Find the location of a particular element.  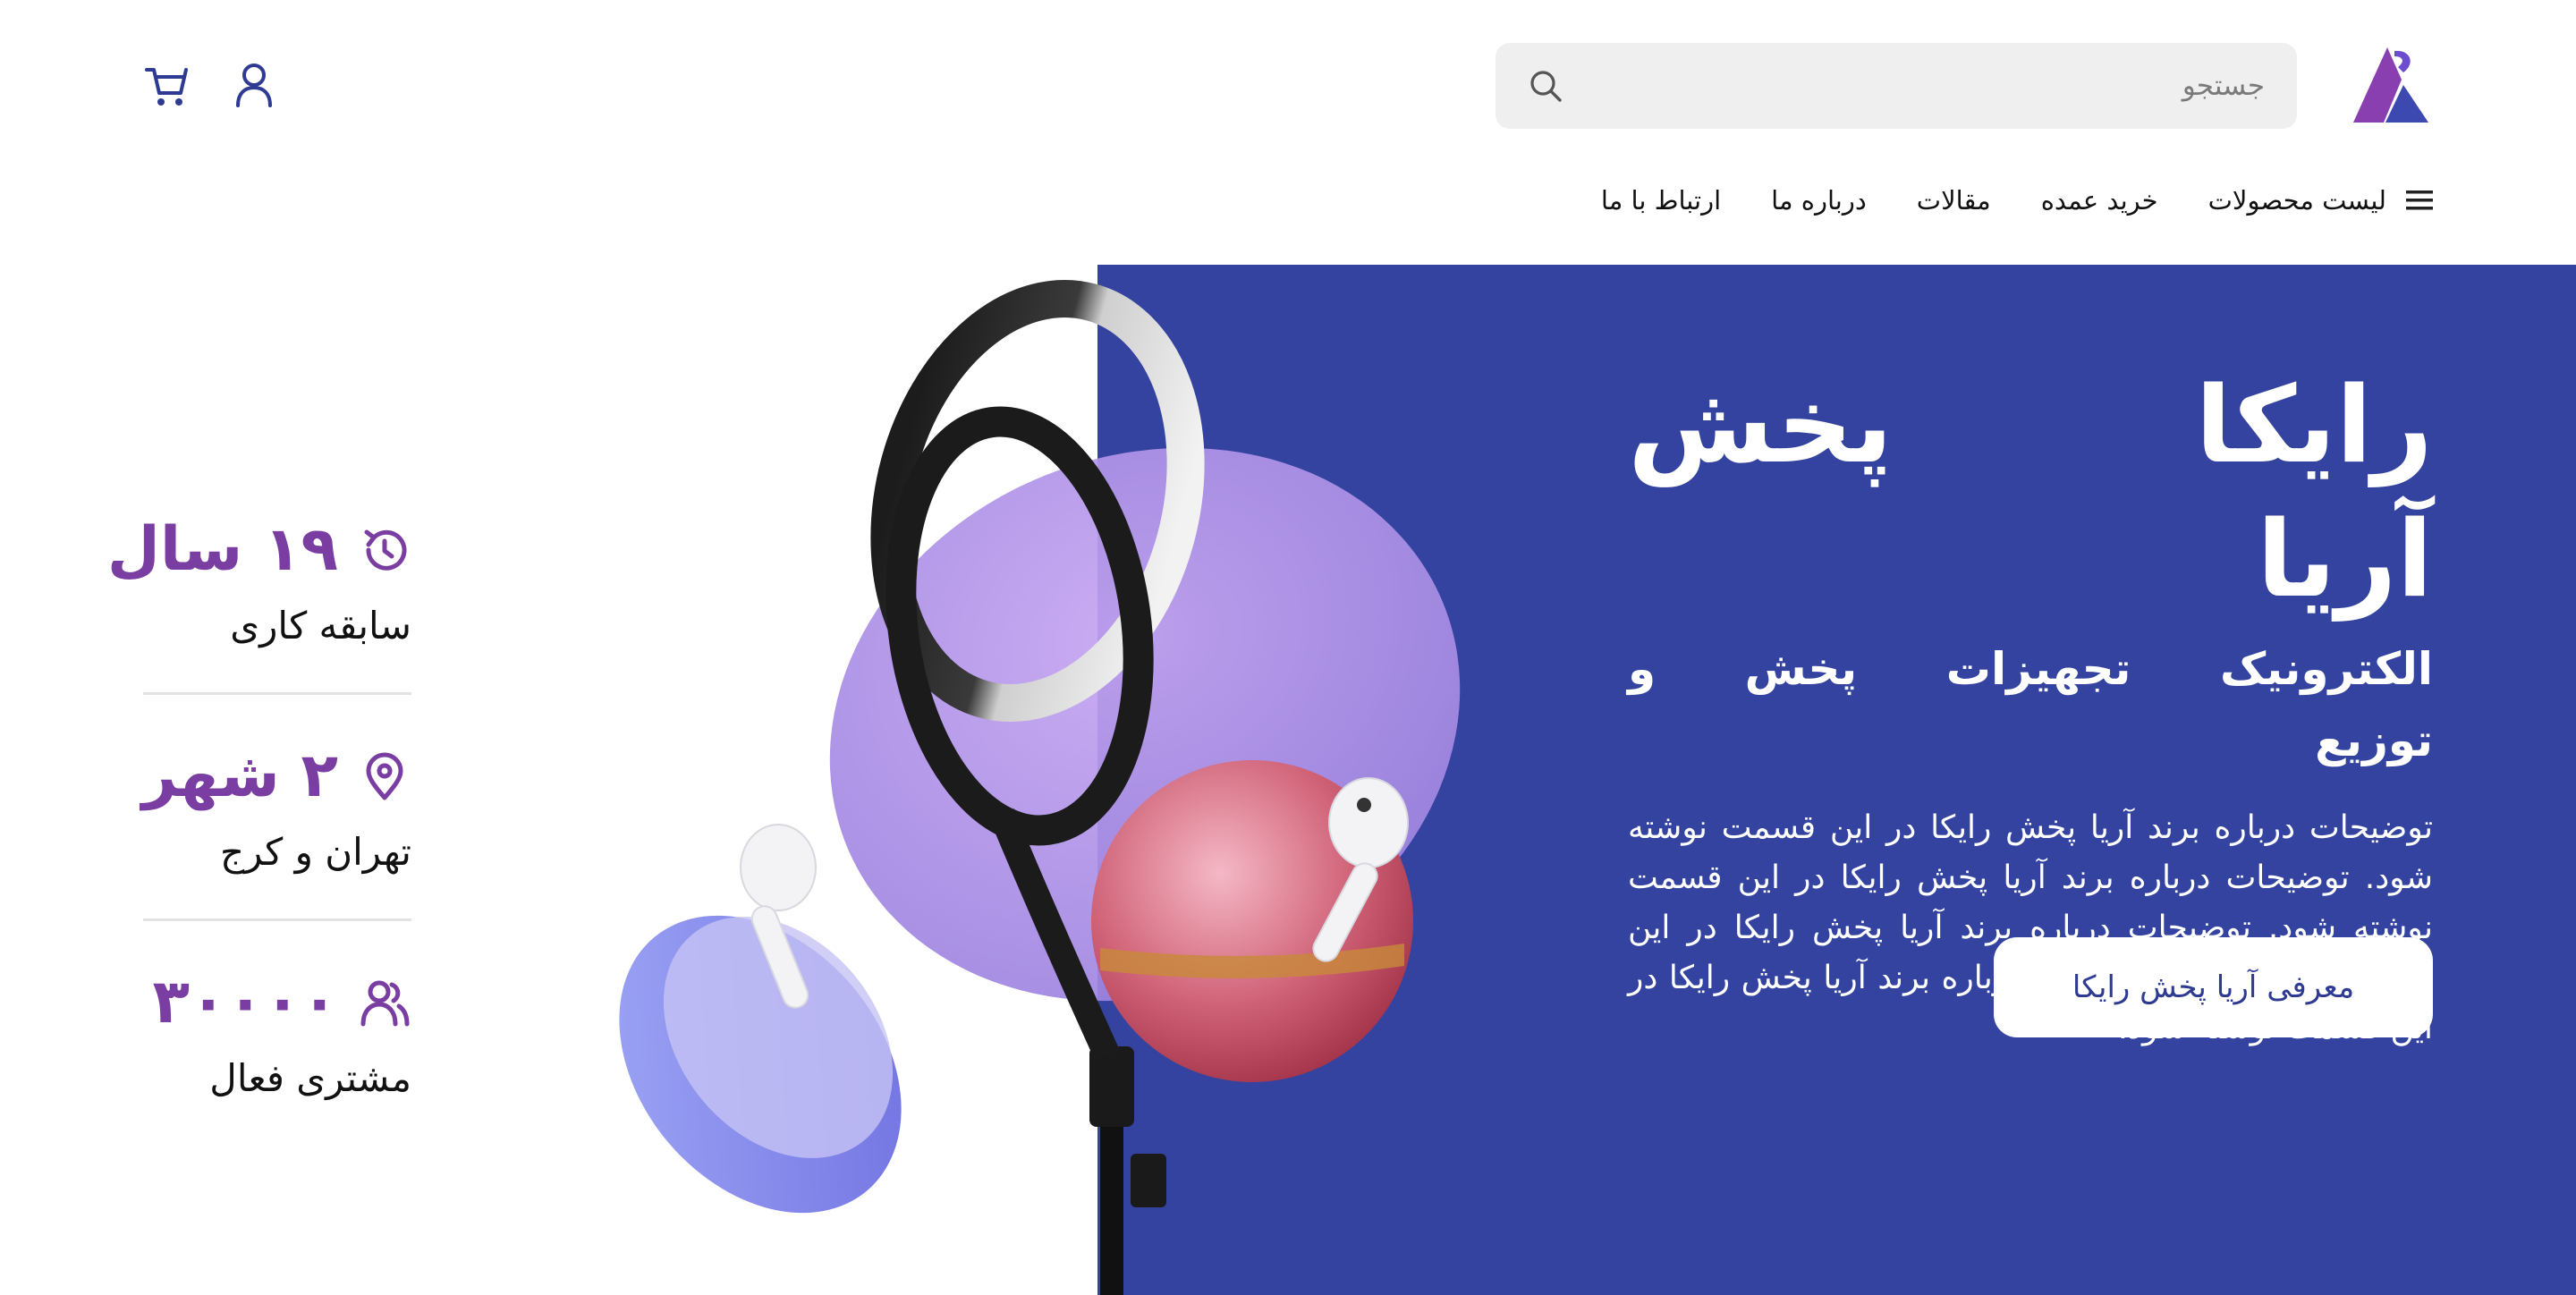

hamburger-menu-icon is located at coordinates (2419, 201).